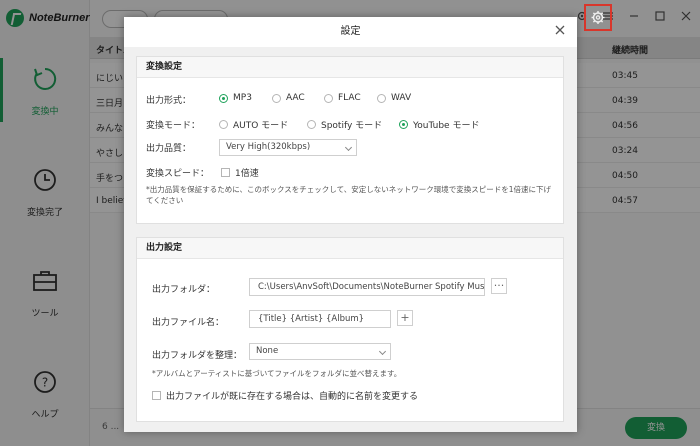 The image size is (700, 446). I want to click on add-filename-tag-button: +, so click(405, 318).